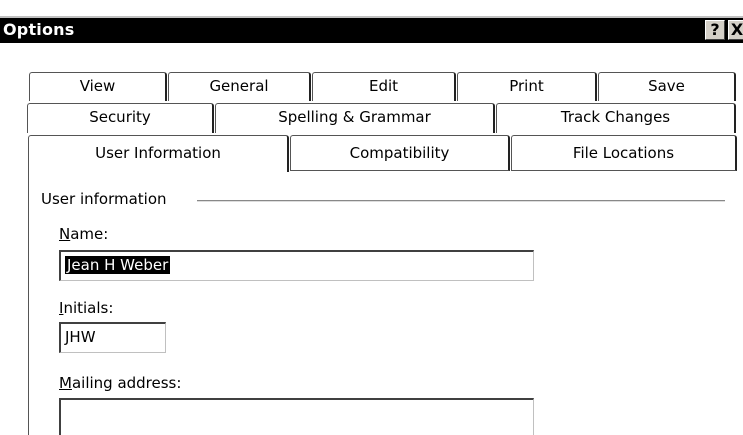 This screenshot has width=743, height=435. What do you see at coordinates (400, 153) in the screenshot?
I see `tab-compatibility: Compatibility` at bounding box center [400, 153].